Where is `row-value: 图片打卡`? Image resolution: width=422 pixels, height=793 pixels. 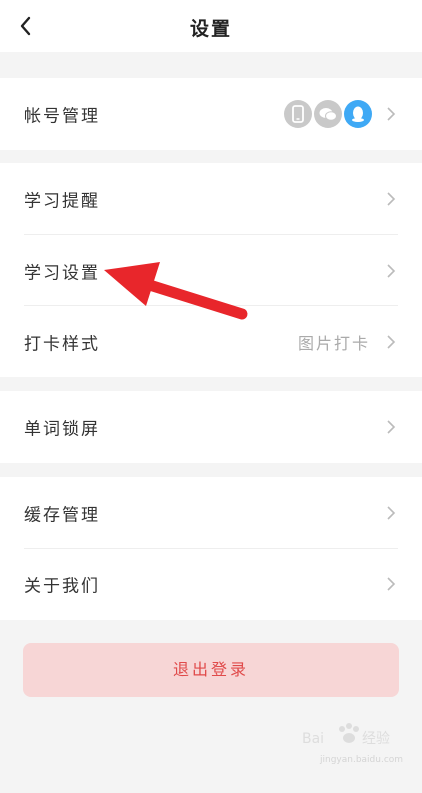 row-value: 图片打卡 is located at coordinates (333, 343).